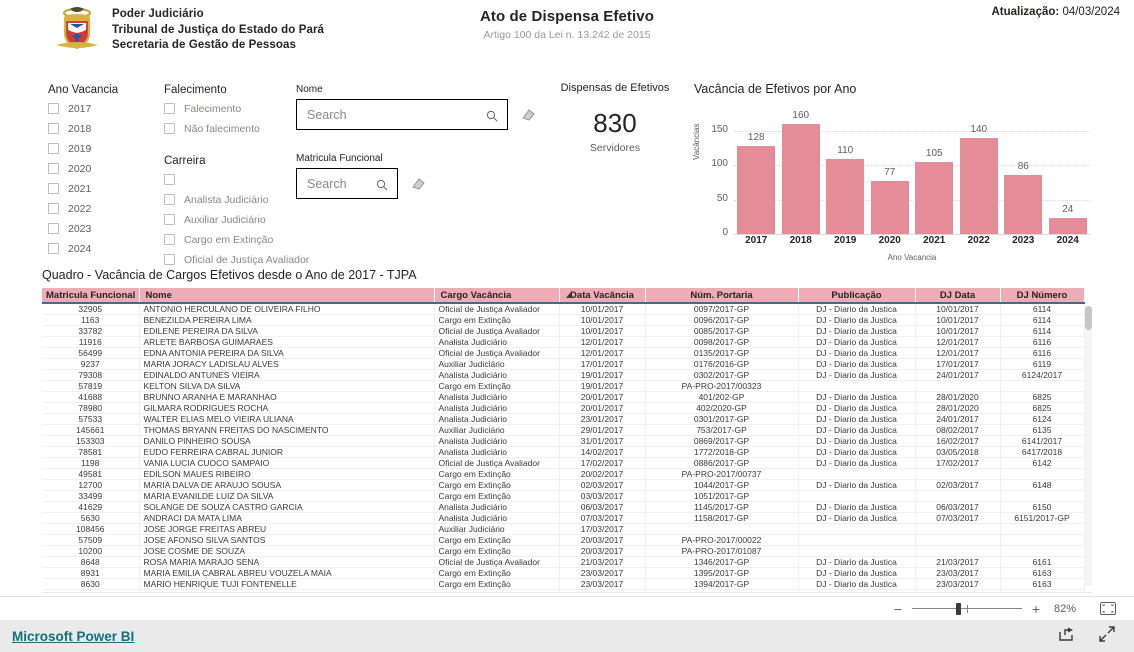 The image size is (1134, 652). What do you see at coordinates (91, 296) in the screenshot?
I see `col-header-matricula-funcional: Matricula Funcional` at bounding box center [91, 296].